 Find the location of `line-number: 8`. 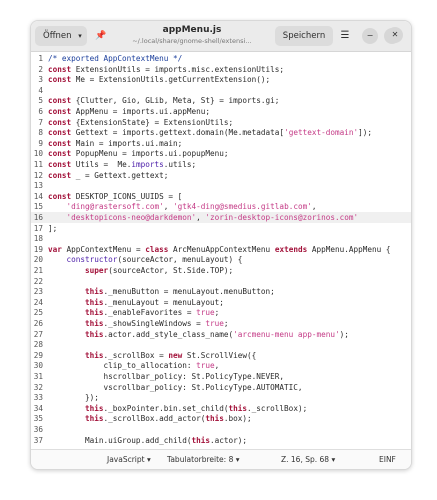

line-number: 8 is located at coordinates (40, 133).